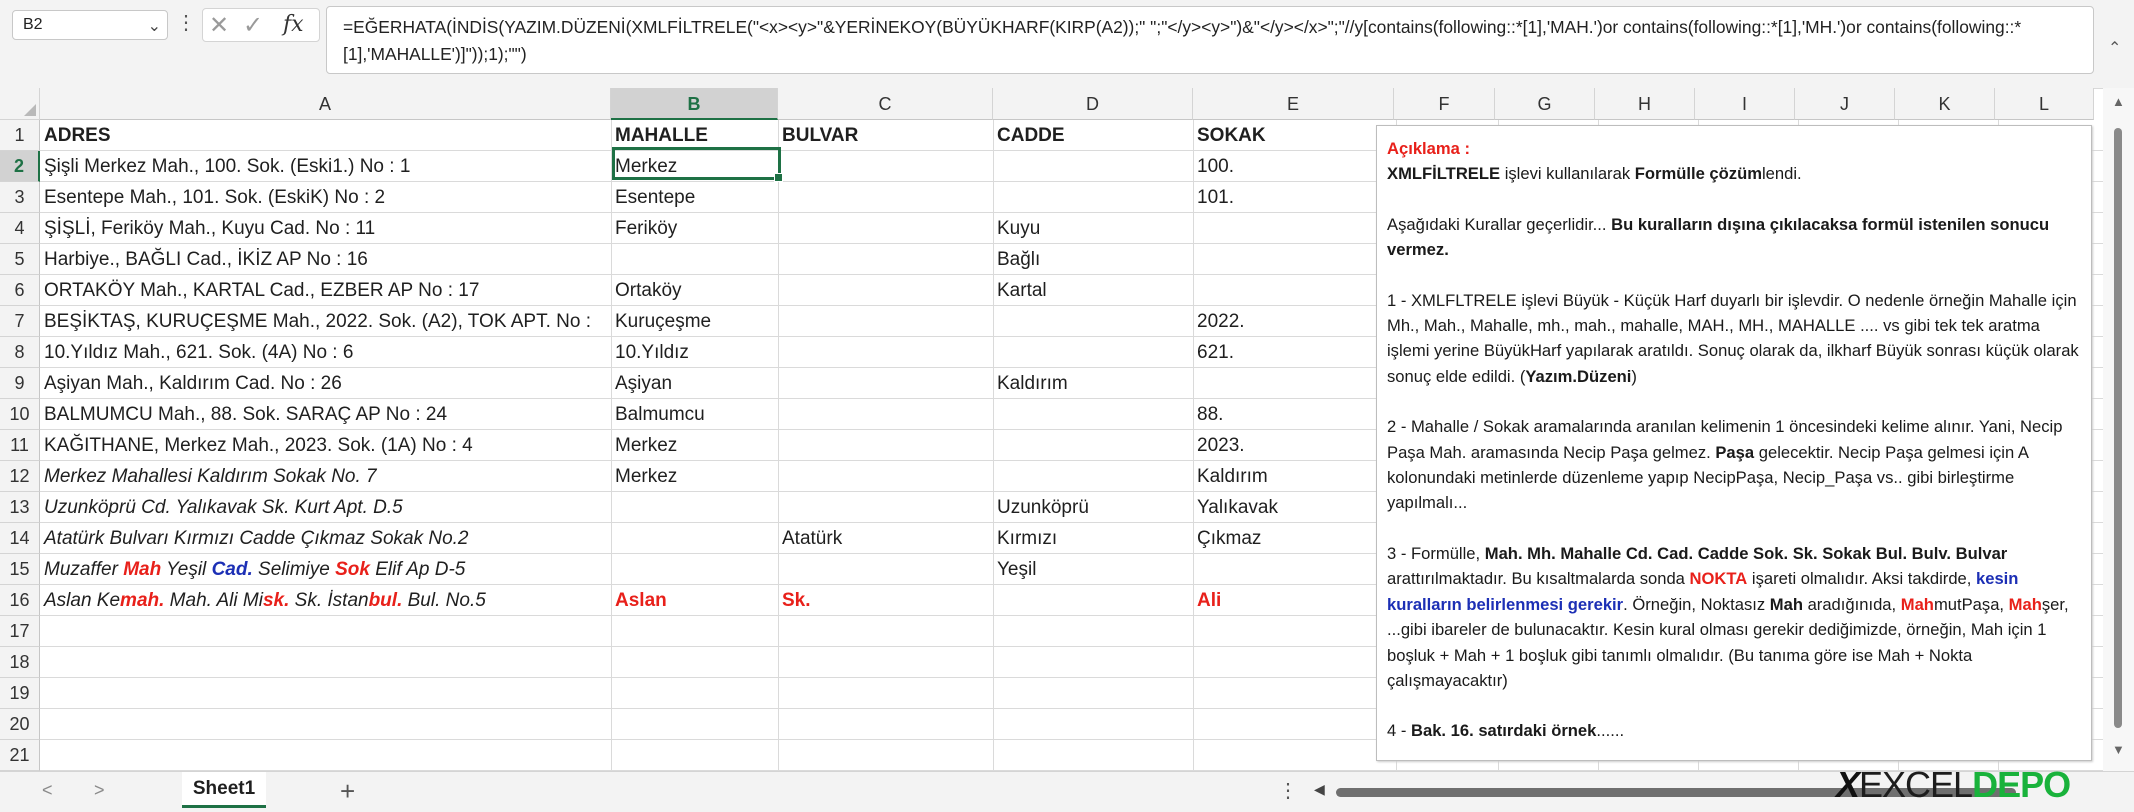  I want to click on scroll-left-icon: ◀, so click(1319, 789).